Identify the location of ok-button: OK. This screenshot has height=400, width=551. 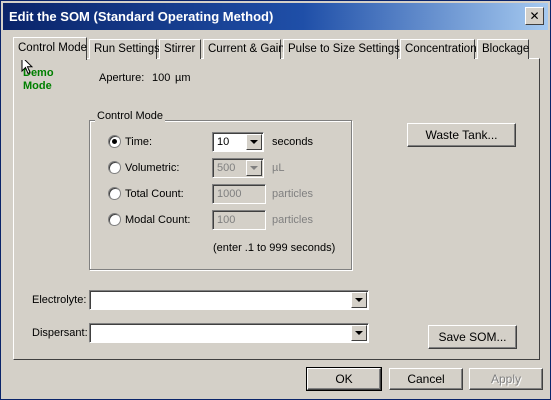
(344, 379).